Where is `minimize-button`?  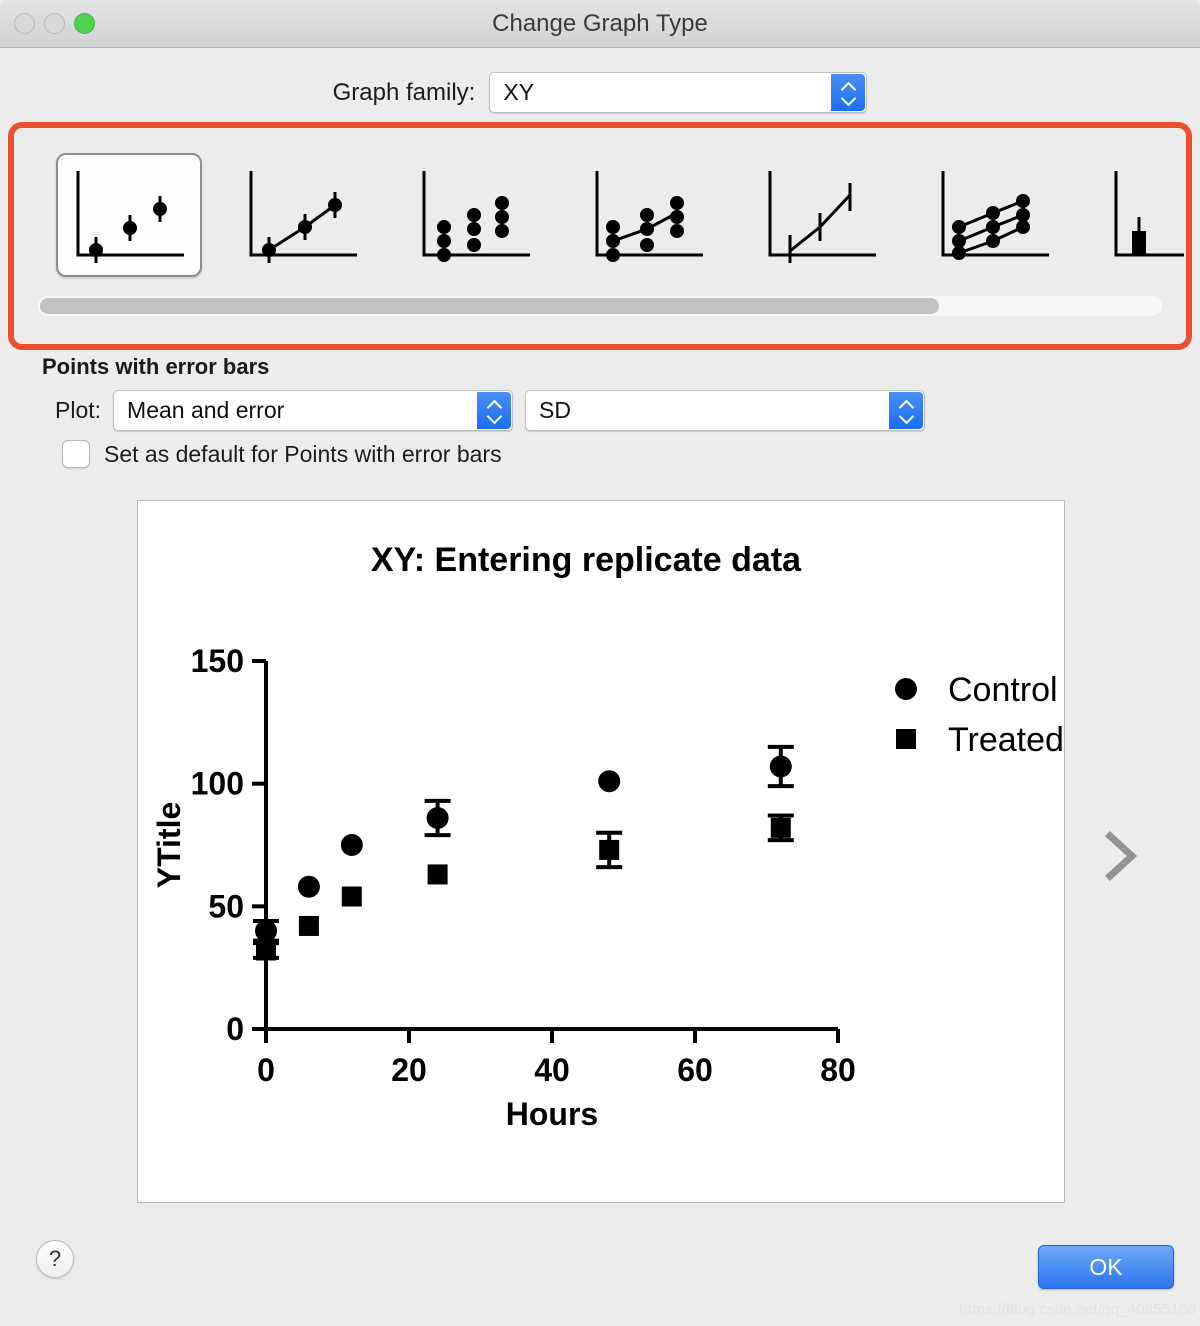 minimize-button is located at coordinates (54, 23).